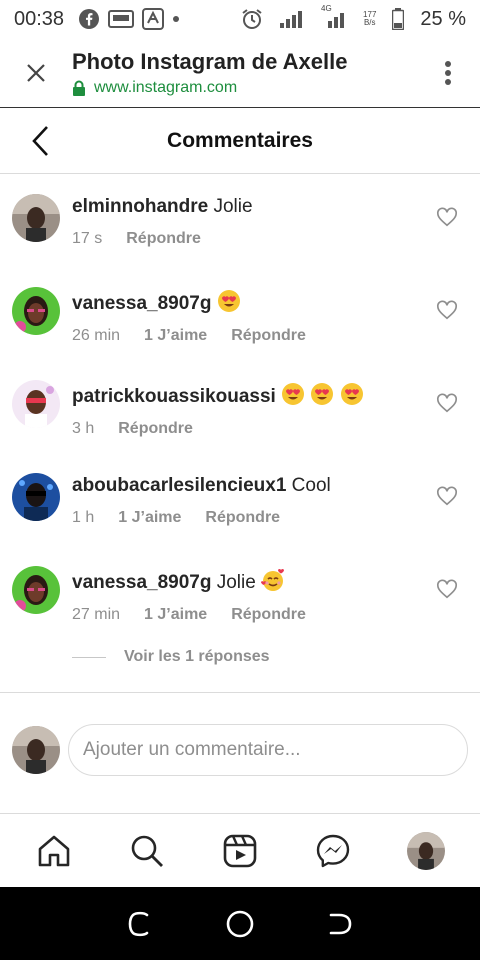 The image size is (480, 960). I want to click on comment-text: patrickkouassikouassi, so click(247, 395).